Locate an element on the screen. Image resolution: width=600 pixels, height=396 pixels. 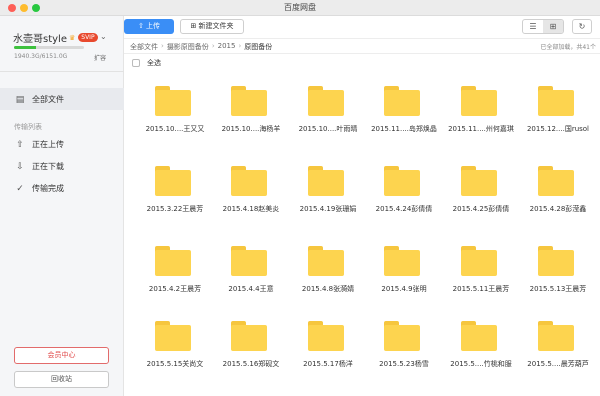
list-view-icon: ☰ is located at coordinates (533, 26).